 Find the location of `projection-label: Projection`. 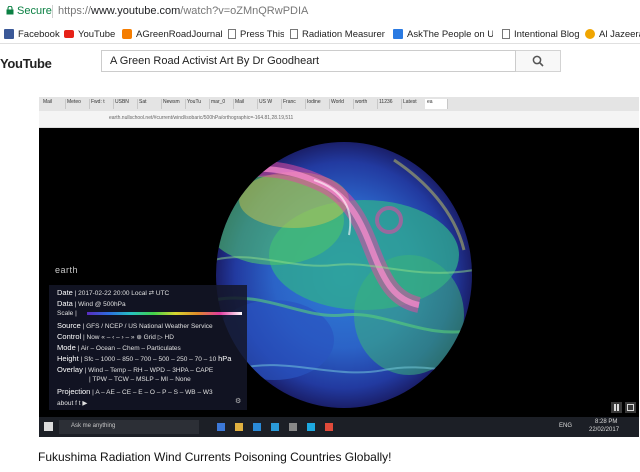

projection-label: Projection is located at coordinates (74, 391).